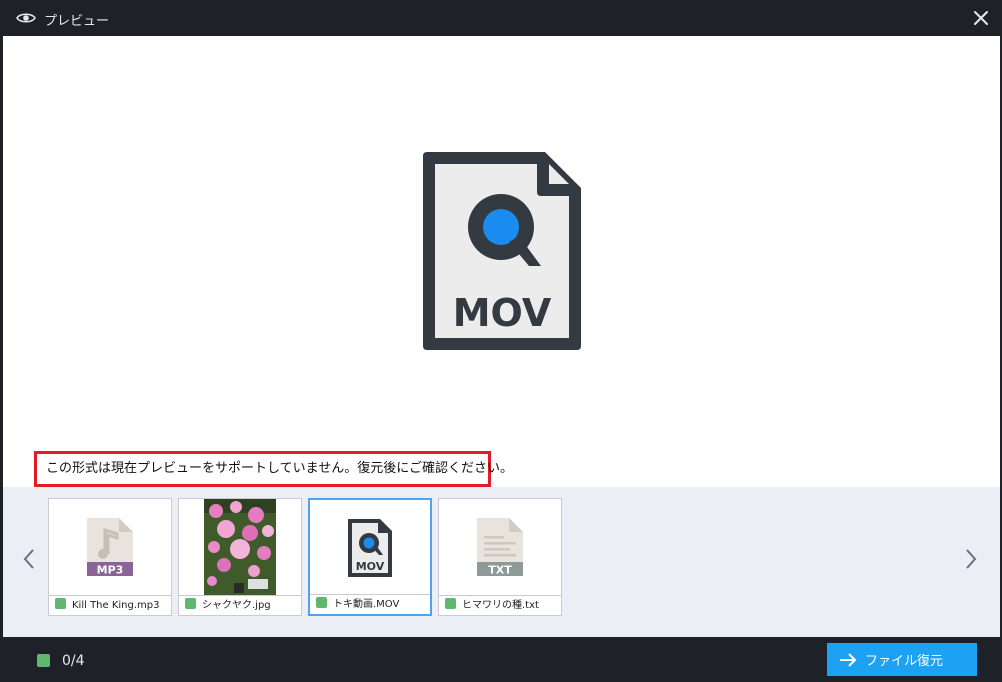 The image size is (1002, 682). What do you see at coordinates (29, 559) in the screenshot?
I see `chevron-left-icon` at bounding box center [29, 559].